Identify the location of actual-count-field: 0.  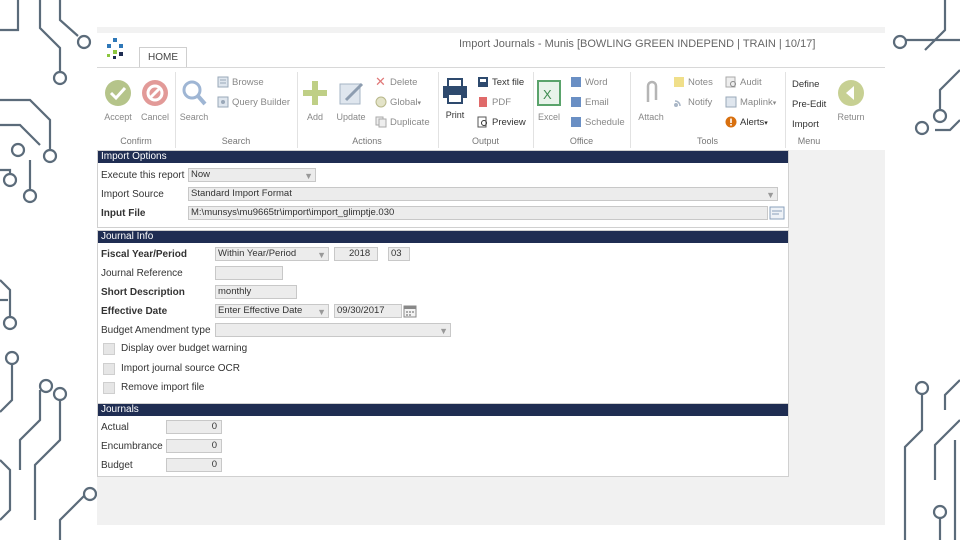
(194, 427).